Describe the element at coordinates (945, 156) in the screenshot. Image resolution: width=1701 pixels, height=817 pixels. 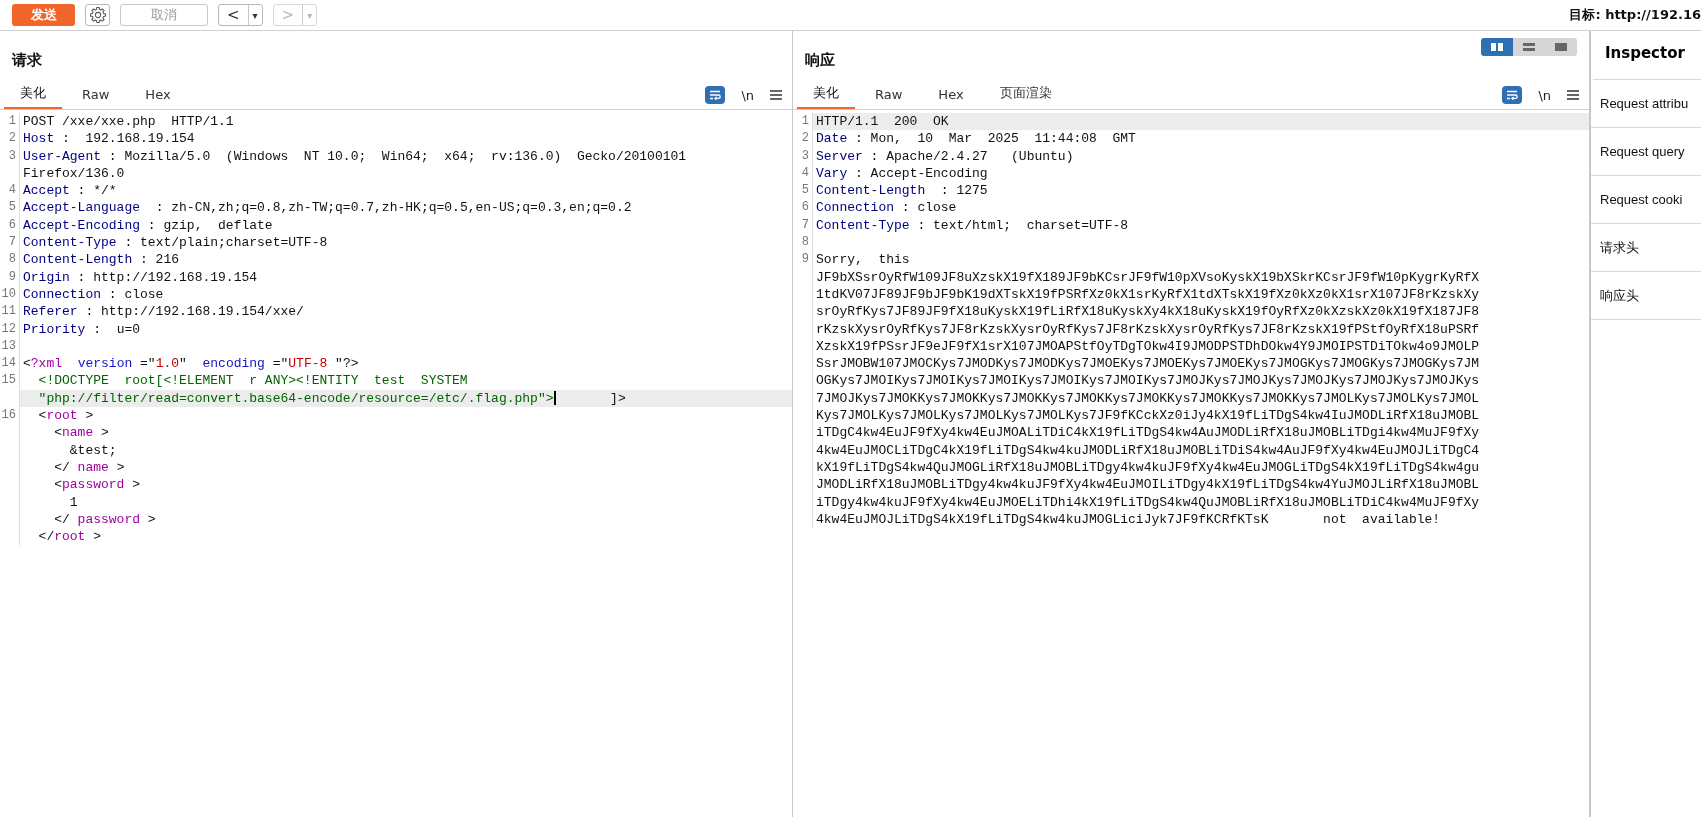
I see `code-line: Server : Apache/2.4.27 (Ubuntu)` at that location.